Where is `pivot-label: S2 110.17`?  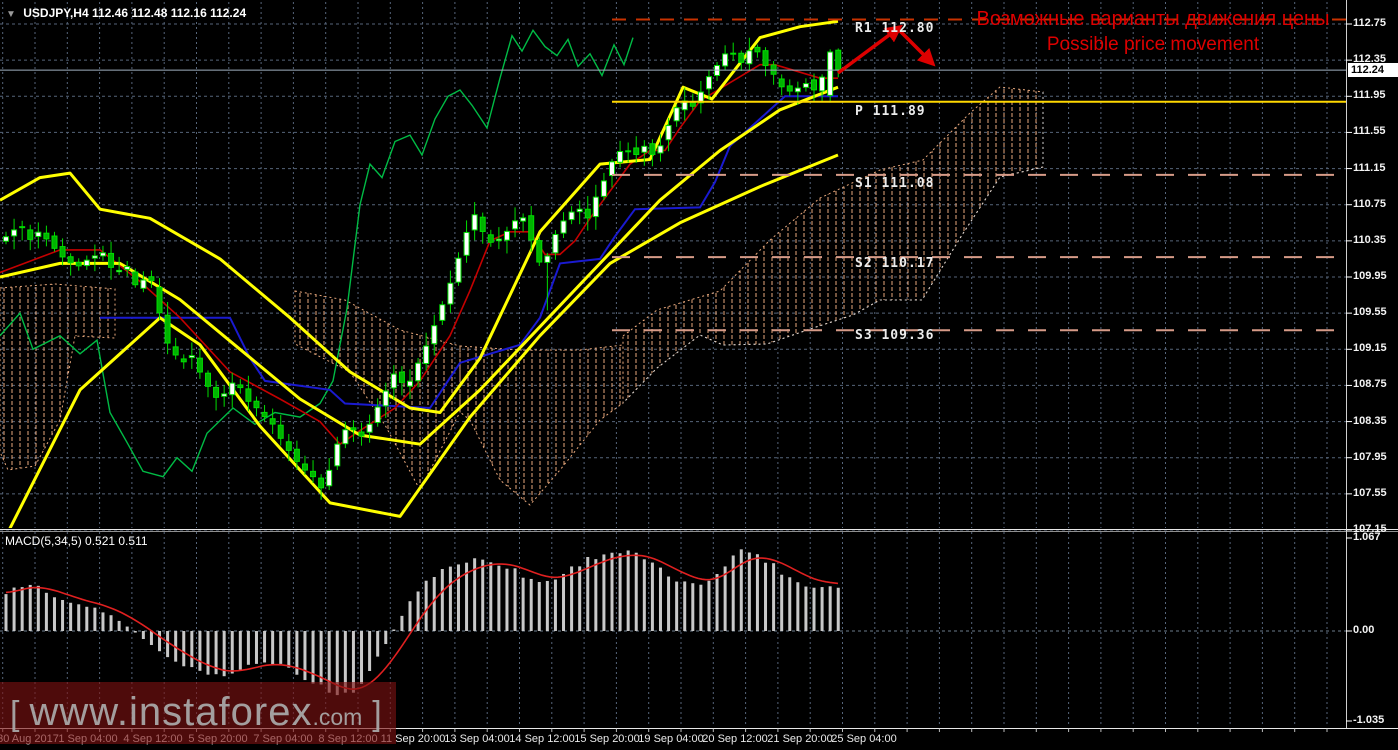 pivot-label: S2 110.17 is located at coordinates (895, 263).